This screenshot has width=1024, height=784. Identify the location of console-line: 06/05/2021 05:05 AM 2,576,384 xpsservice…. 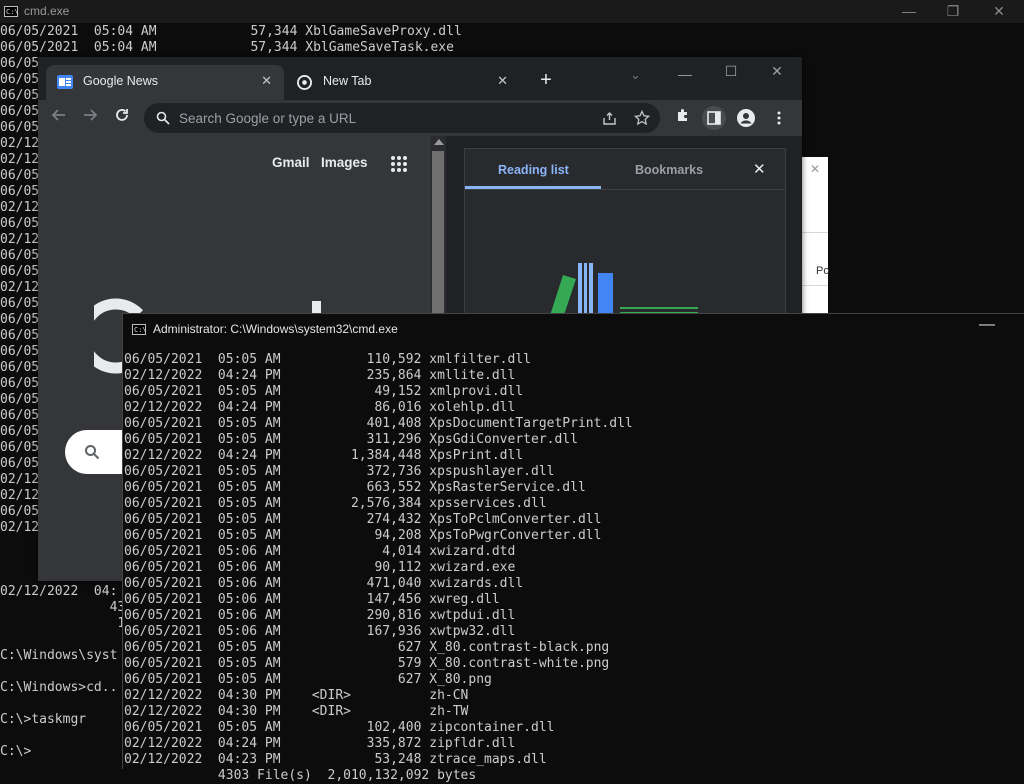
(335, 503).